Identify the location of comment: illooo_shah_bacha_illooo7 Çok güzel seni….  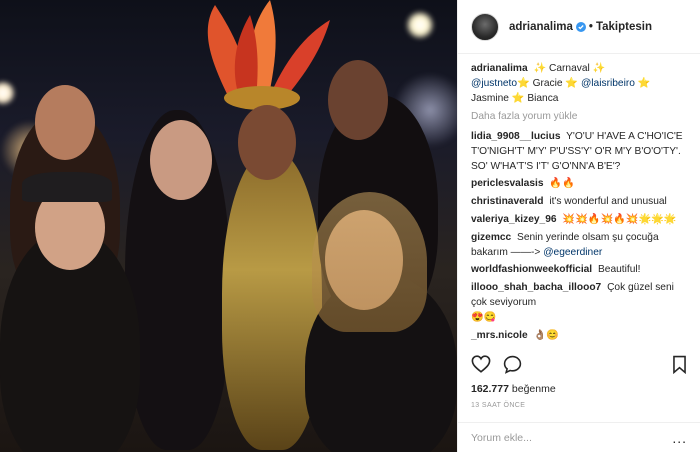
(580, 303).